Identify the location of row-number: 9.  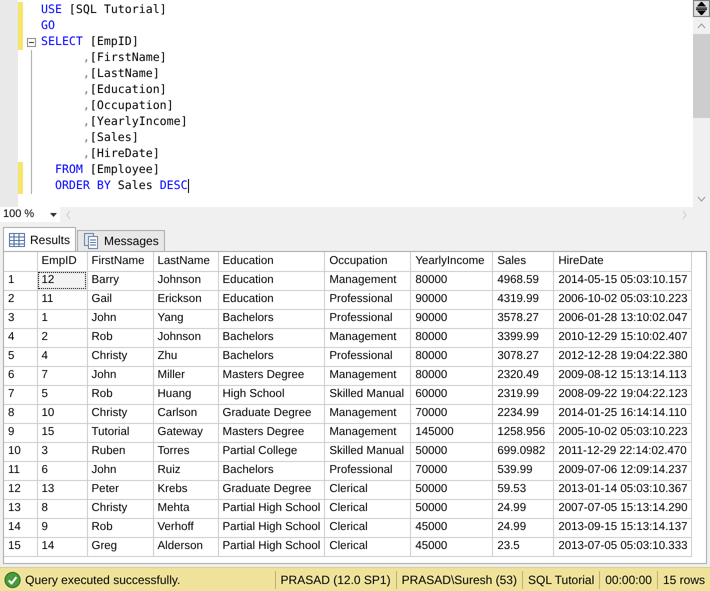
(20, 432).